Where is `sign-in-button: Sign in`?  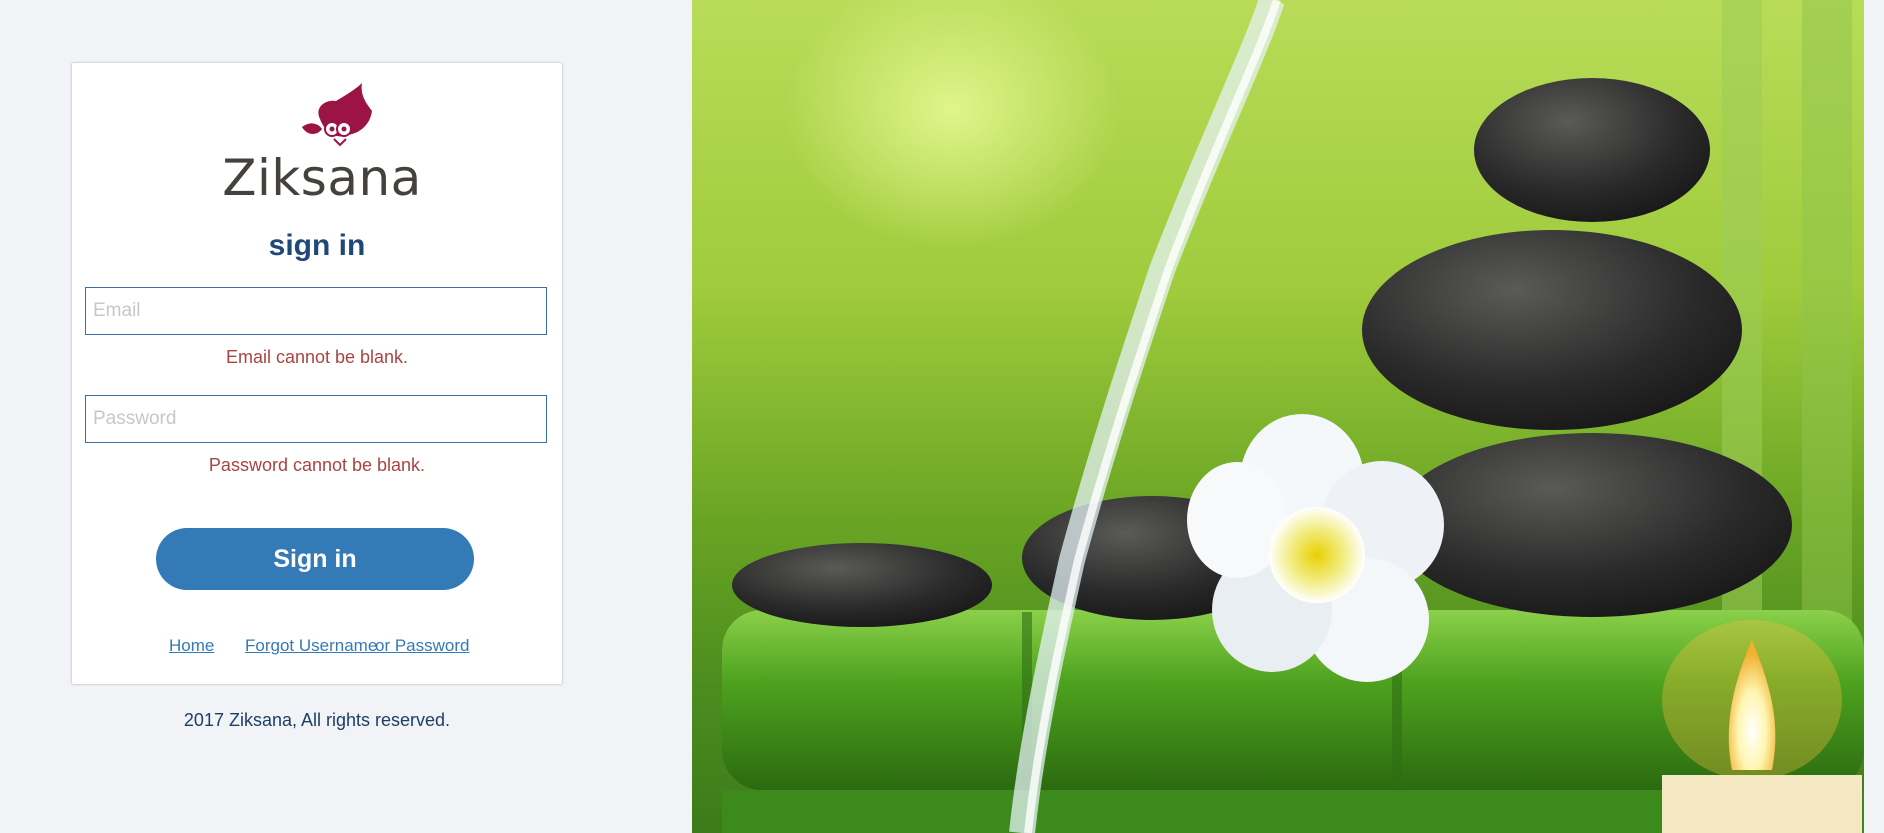
sign-in-button: Sign in is located at coordinates (315, 559).